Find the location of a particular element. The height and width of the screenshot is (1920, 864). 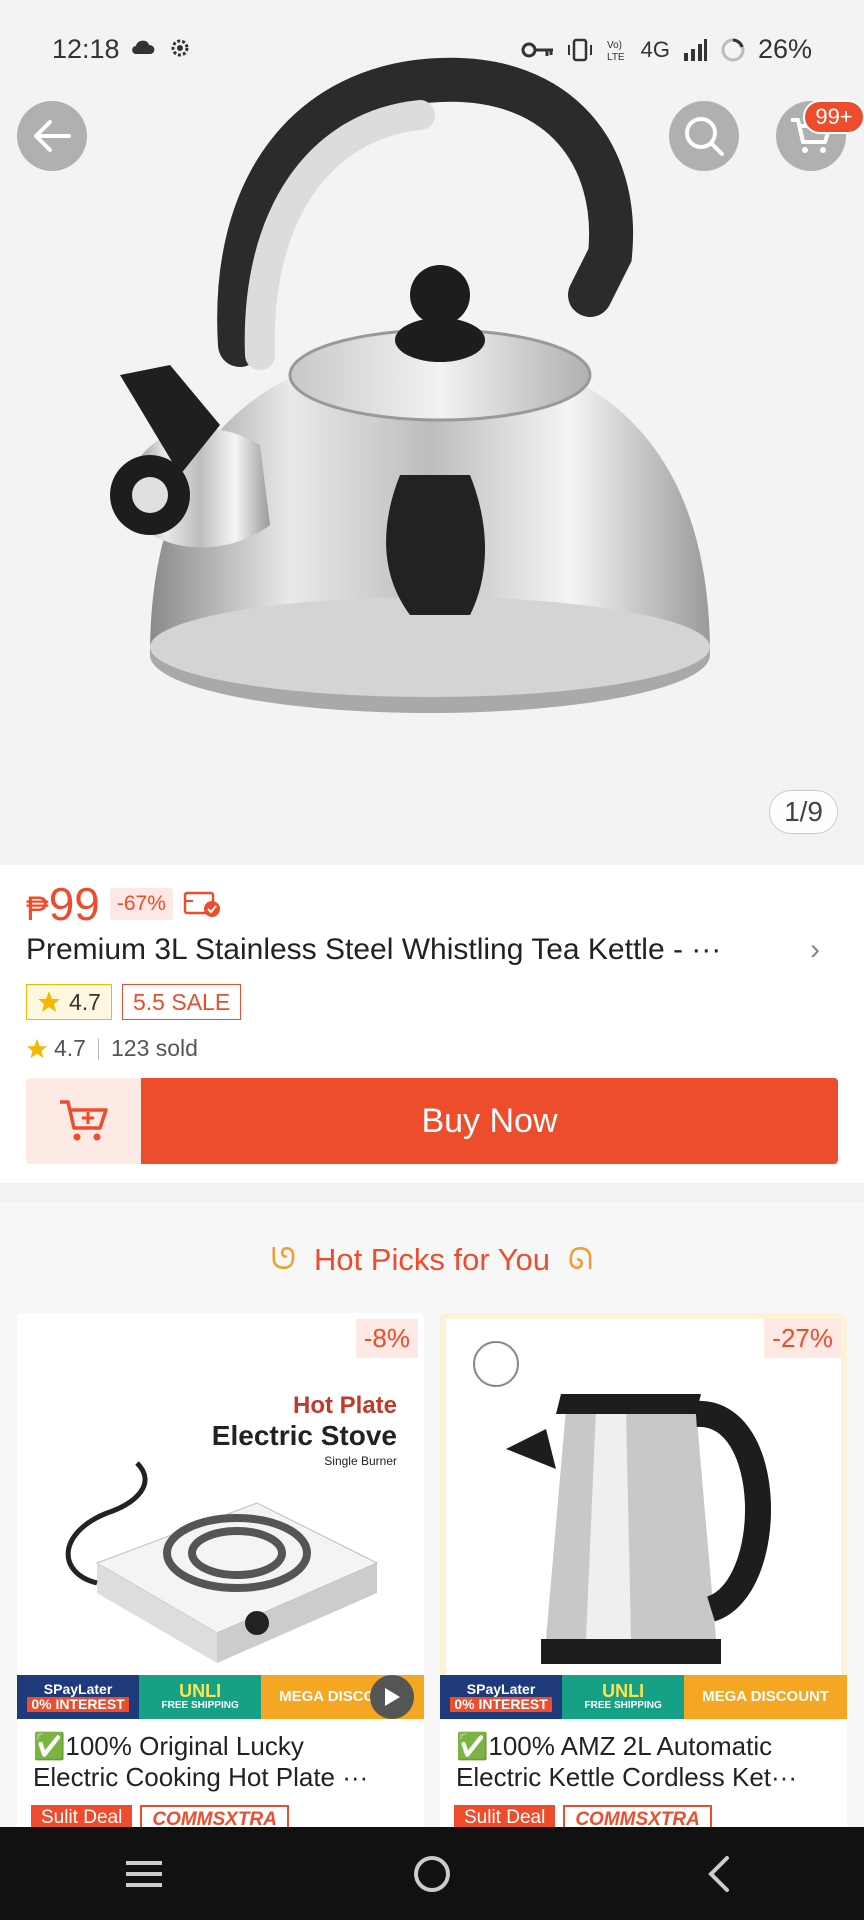

battery-icon is located at coordinates (733, 49).